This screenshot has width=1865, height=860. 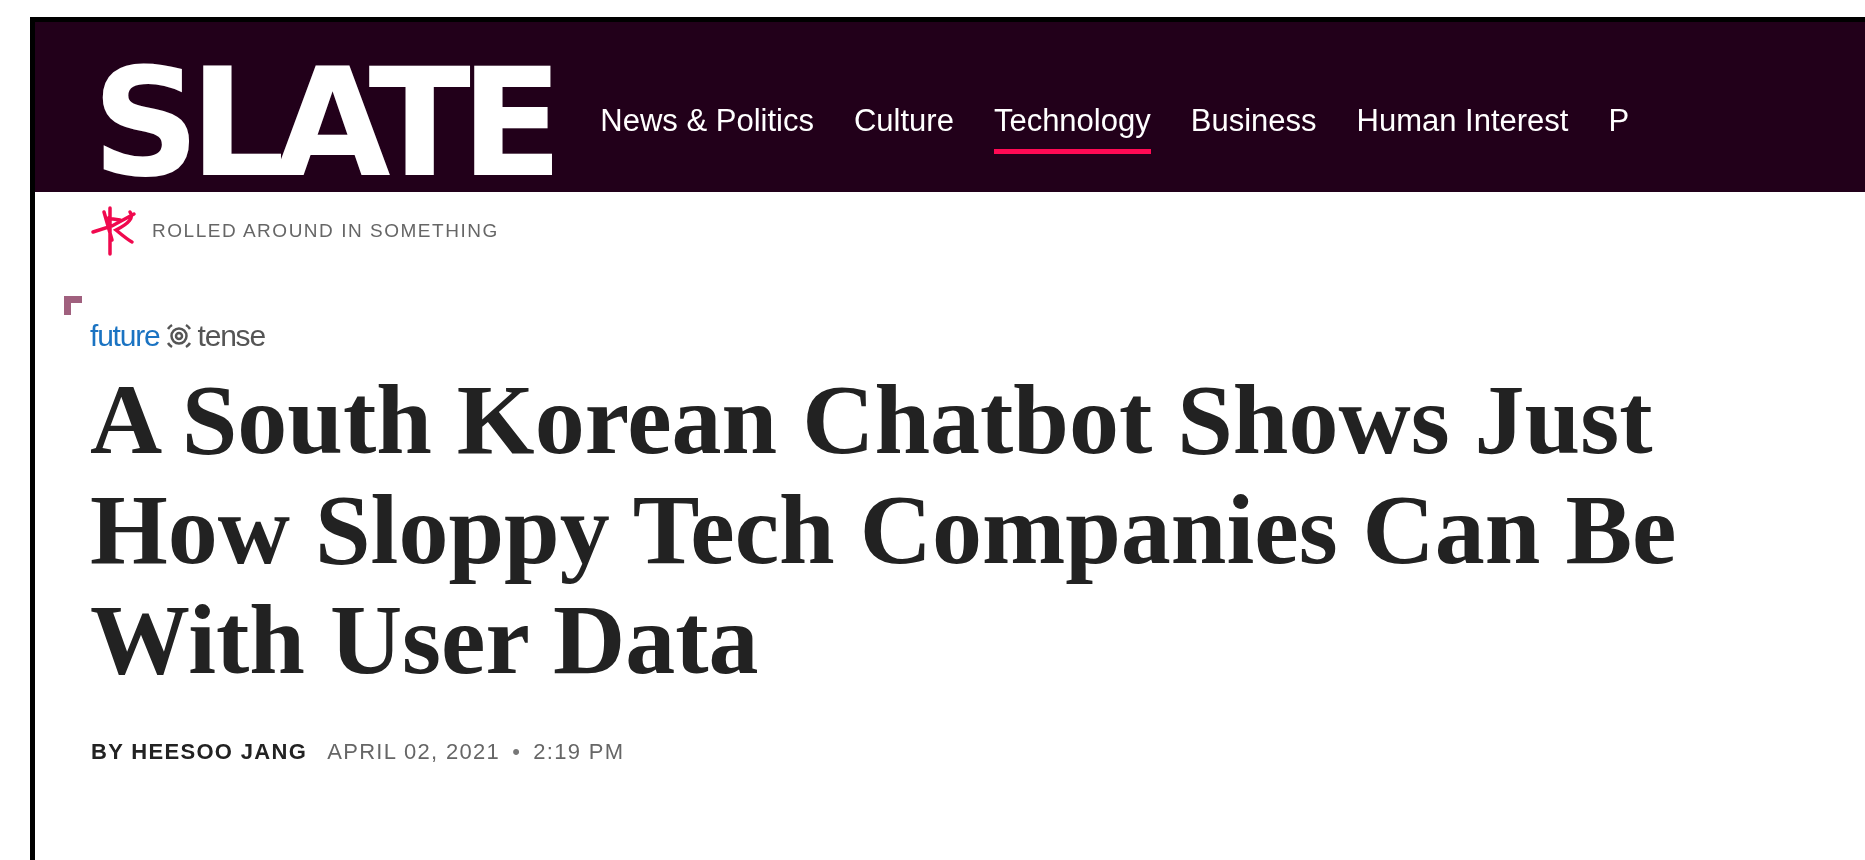 I want to click on column-label: ROLLED AROUND IN SOMETHING, so click(x=325, y=231).